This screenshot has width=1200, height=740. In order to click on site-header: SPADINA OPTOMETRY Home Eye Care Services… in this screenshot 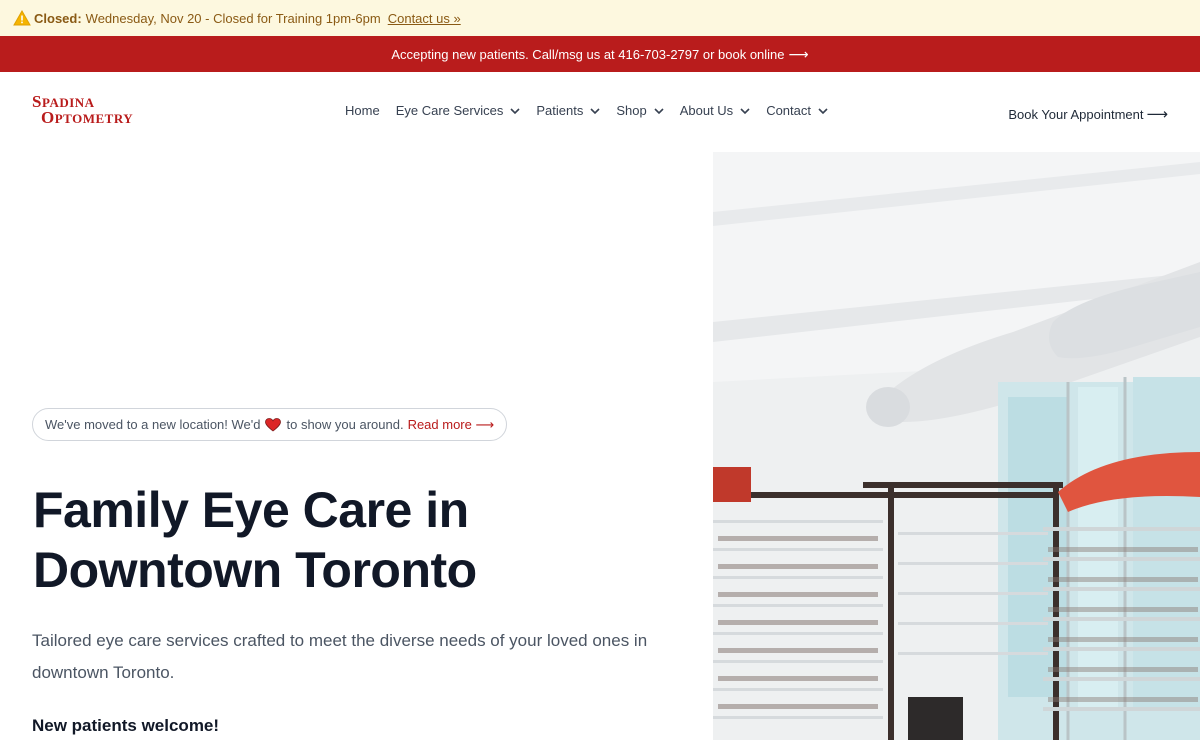, I will do `click(600, 112)`.